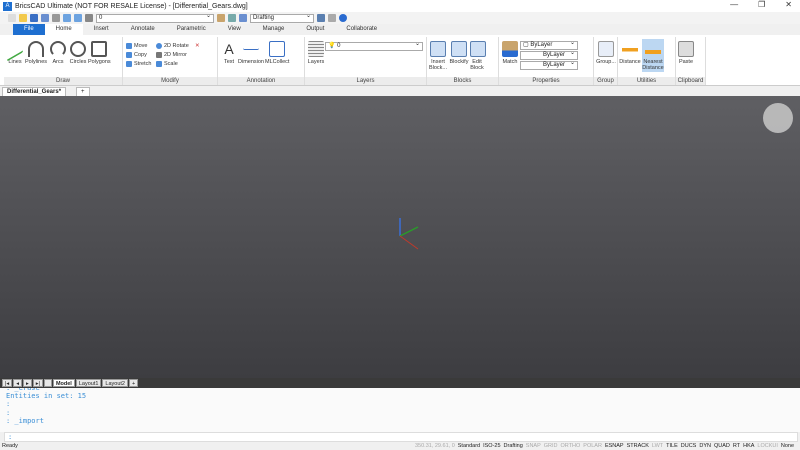 This screenshot has height=450, width=800. Describe the element at coordinates (36, 53) in the screenshot. I see `polylines-button: Polylines` at that location.